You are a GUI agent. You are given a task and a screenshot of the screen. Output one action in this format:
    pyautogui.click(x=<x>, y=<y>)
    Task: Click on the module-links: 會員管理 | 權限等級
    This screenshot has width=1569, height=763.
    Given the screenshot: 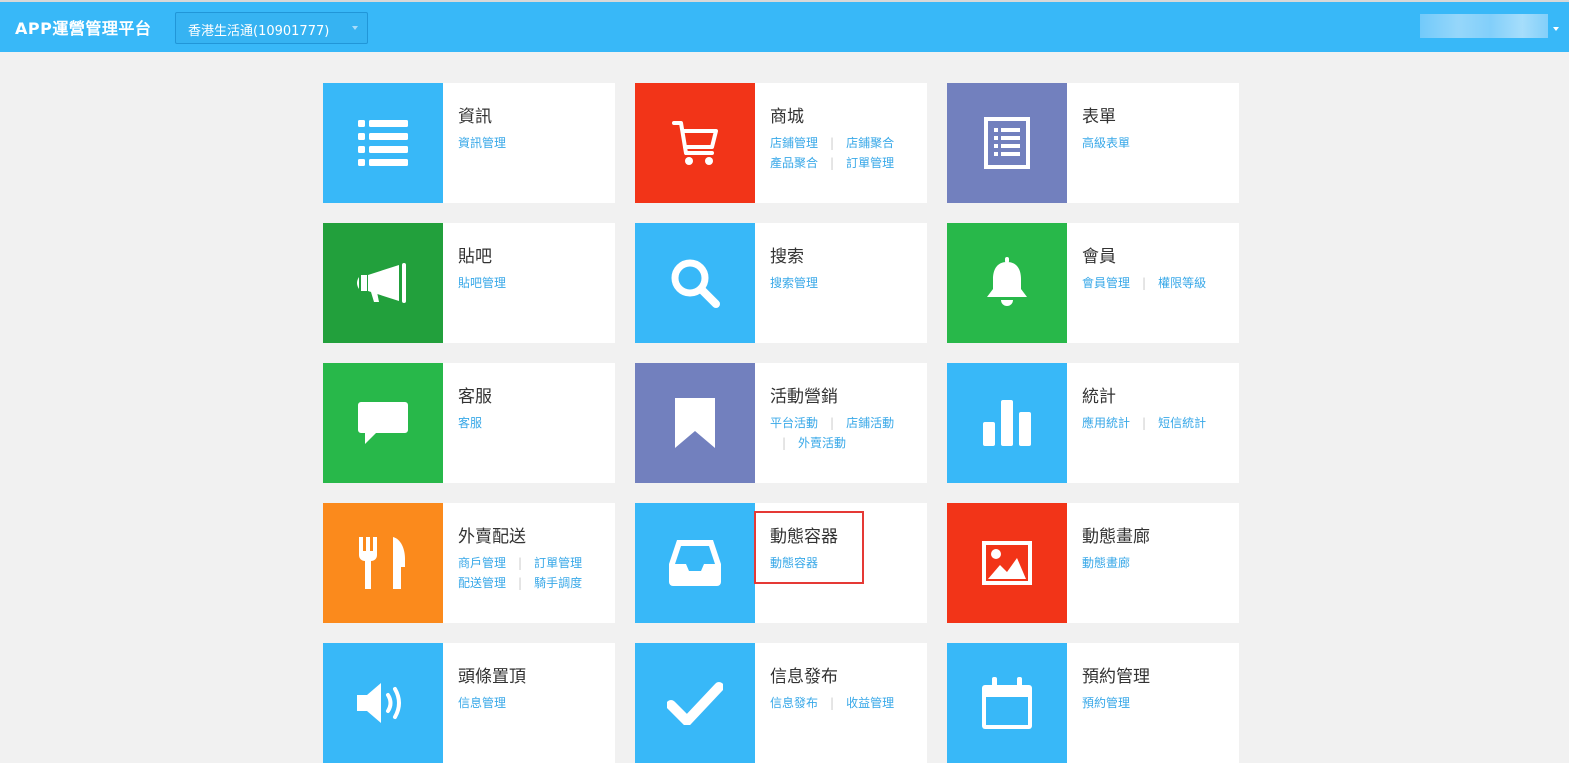 What is the action you would take?
    pyautogui.click(x=1157, y=283)
    